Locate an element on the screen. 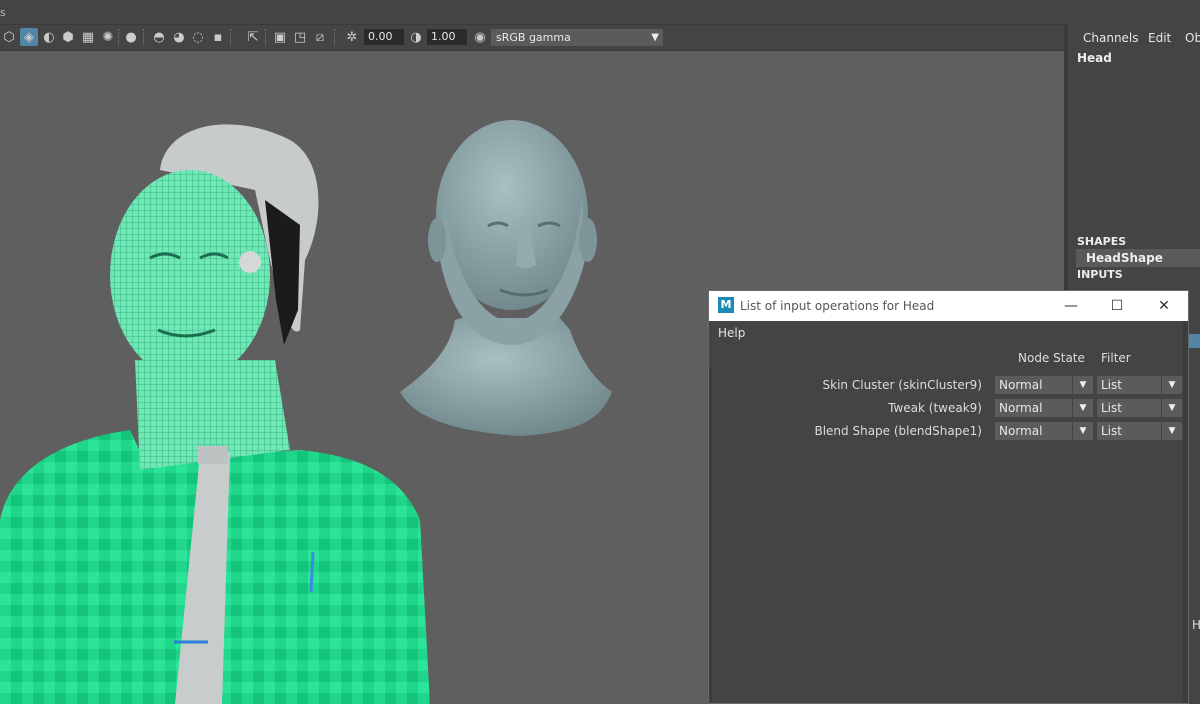 This screenshot has height=704, width=1200. maya-app-icon: M is located at coordinates (726, 305).